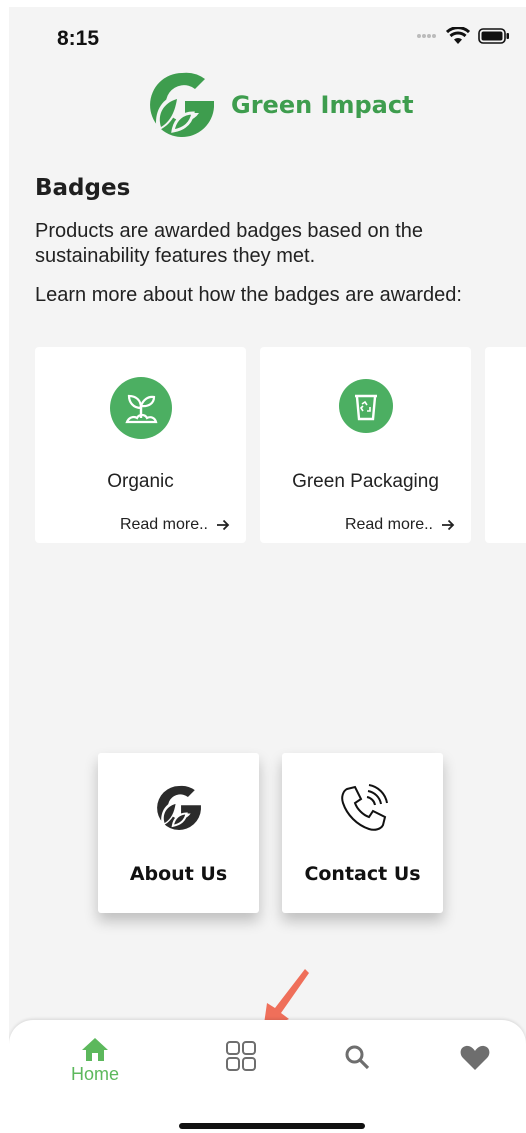 Image resolution: width=526 pixels, height=1133 pixels. Describe the element at coordinates (140, 445) in the screenshot. I see `badge-card-organic: Organic Read more..` at that location.